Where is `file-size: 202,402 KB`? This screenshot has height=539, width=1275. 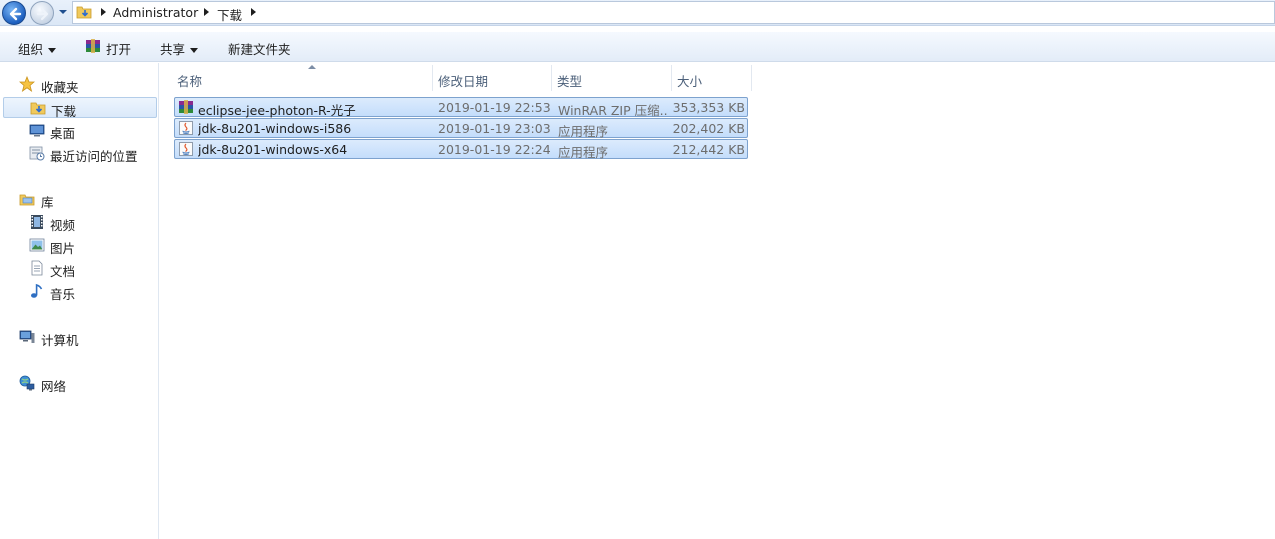
file-size: 202,402 KB is located at coordinates (708, 128).